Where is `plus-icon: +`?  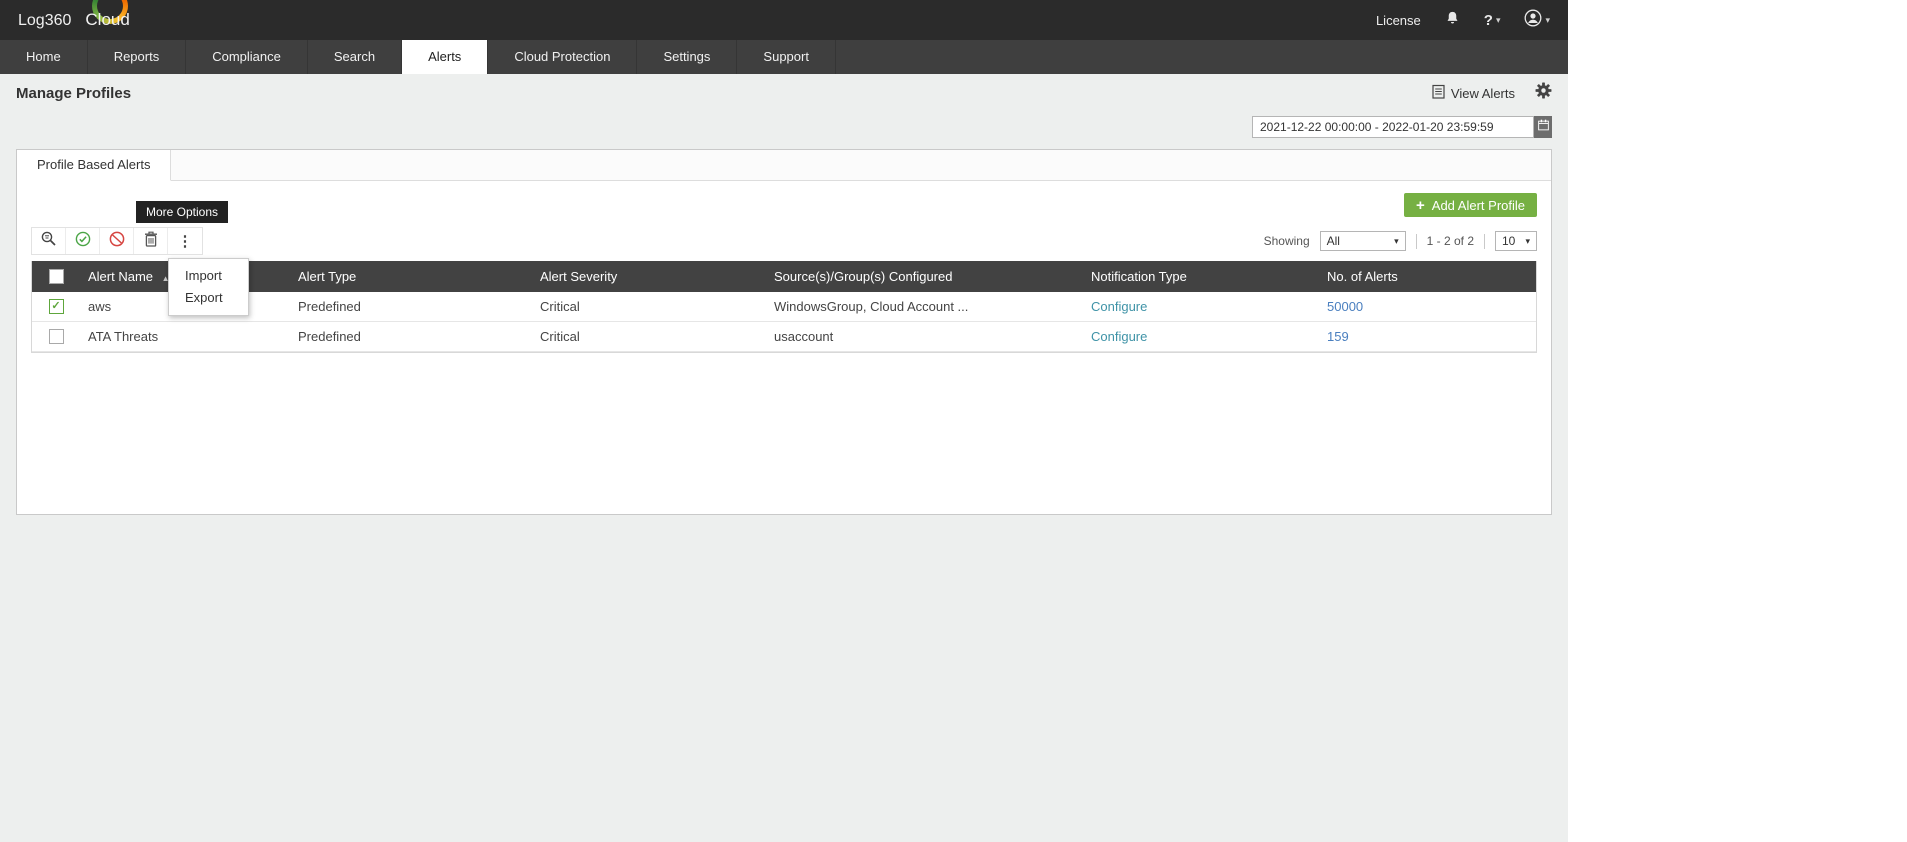
plus-icon: + is located at coordinates (1420, 205).